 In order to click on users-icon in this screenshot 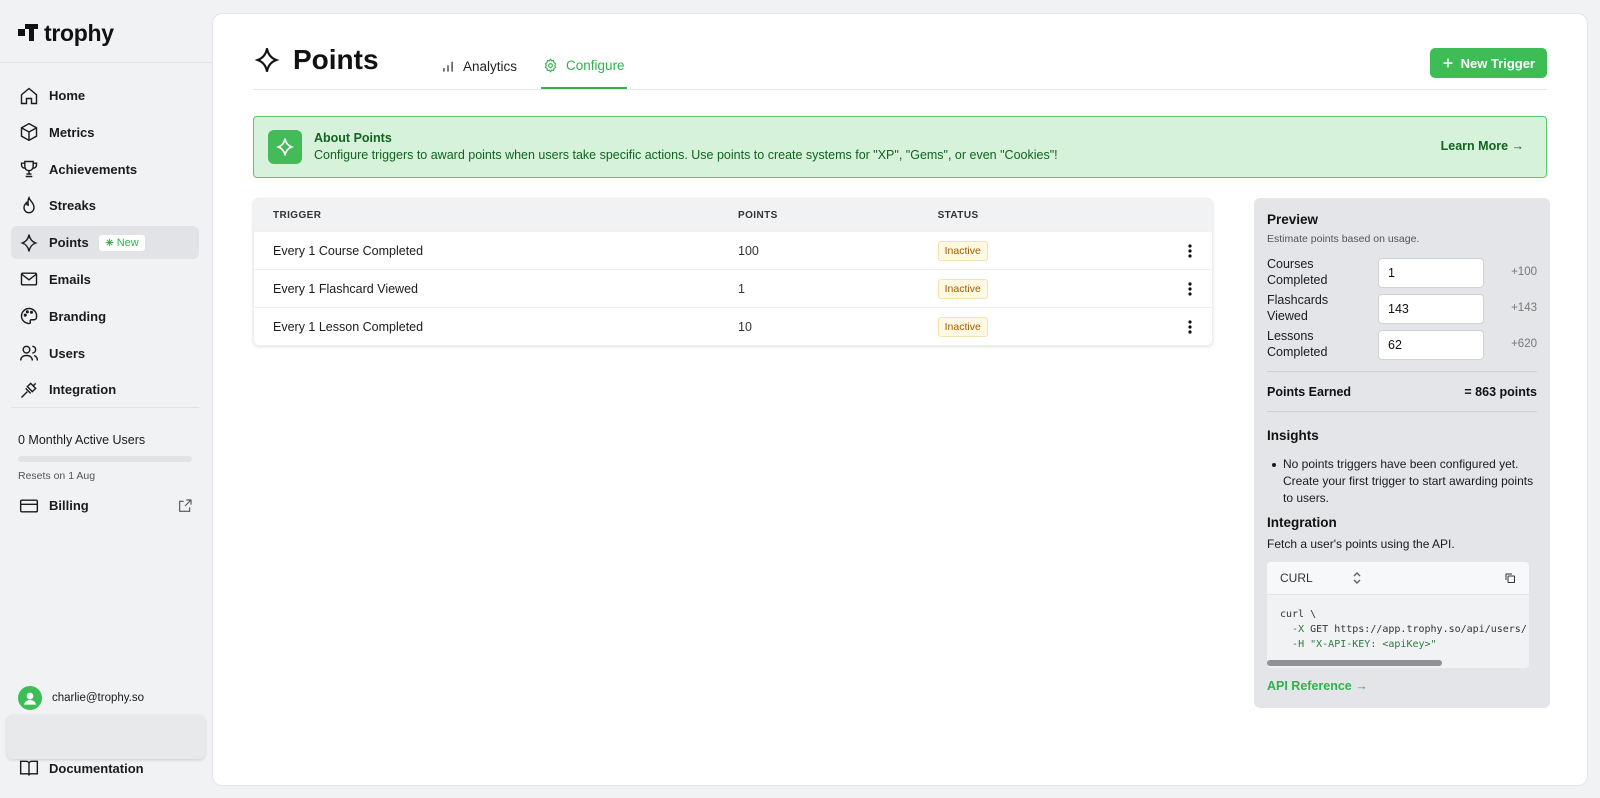, I will do `click(29, 353)`.